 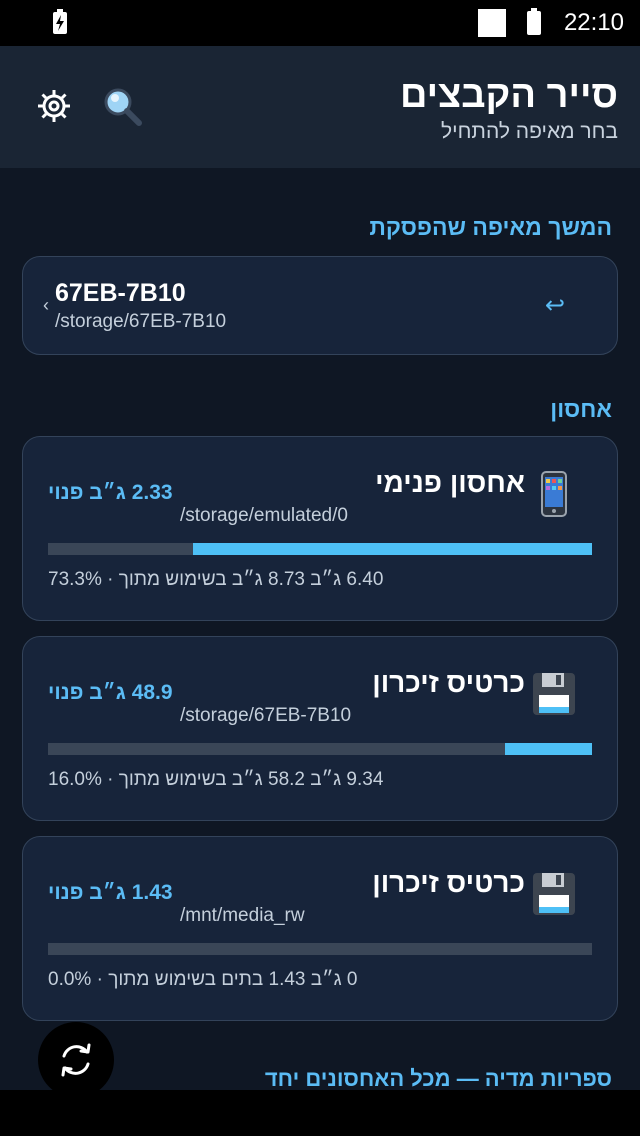 I want to click on storage-usage: 9.34 ג״ב 58.2 ג״ב בשימוש מתוך · 16.0%, so click(x=216, y=779).